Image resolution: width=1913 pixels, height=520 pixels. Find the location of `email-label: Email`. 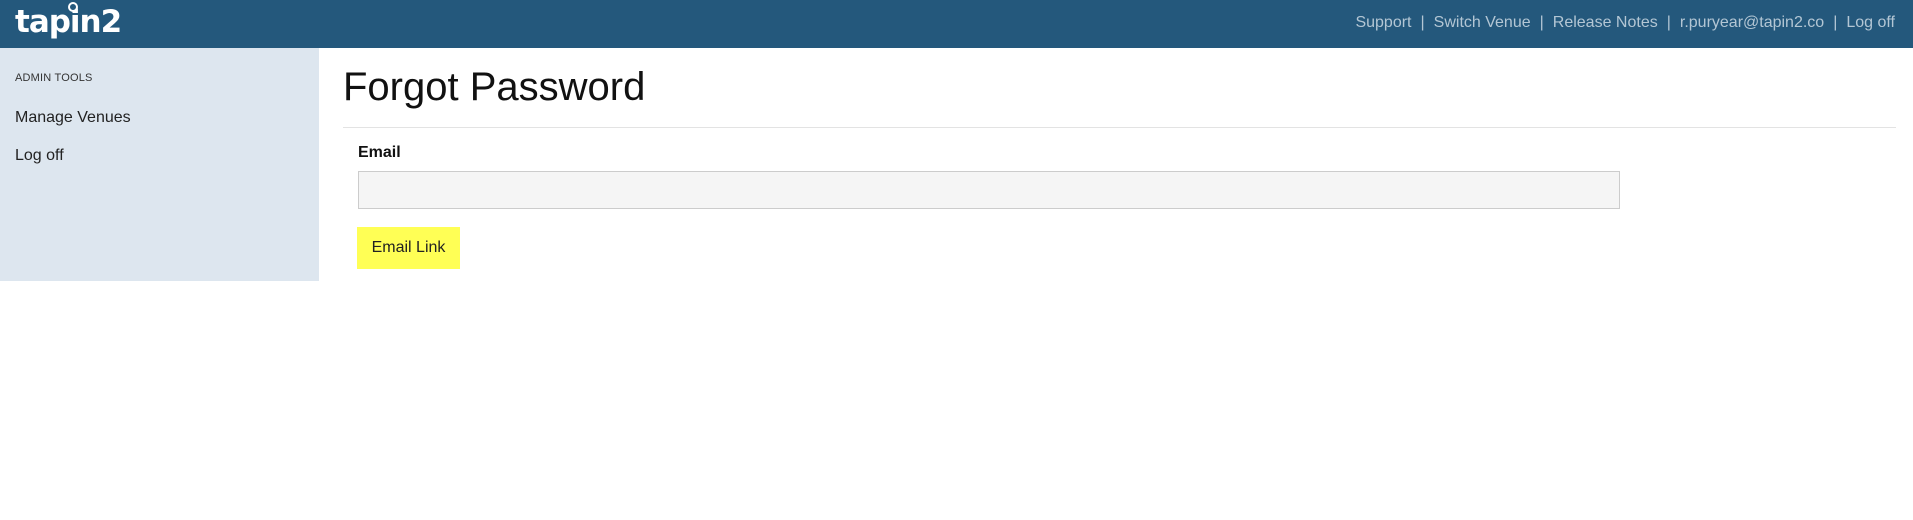

email-label: Email is located at coordinates (379, 152).